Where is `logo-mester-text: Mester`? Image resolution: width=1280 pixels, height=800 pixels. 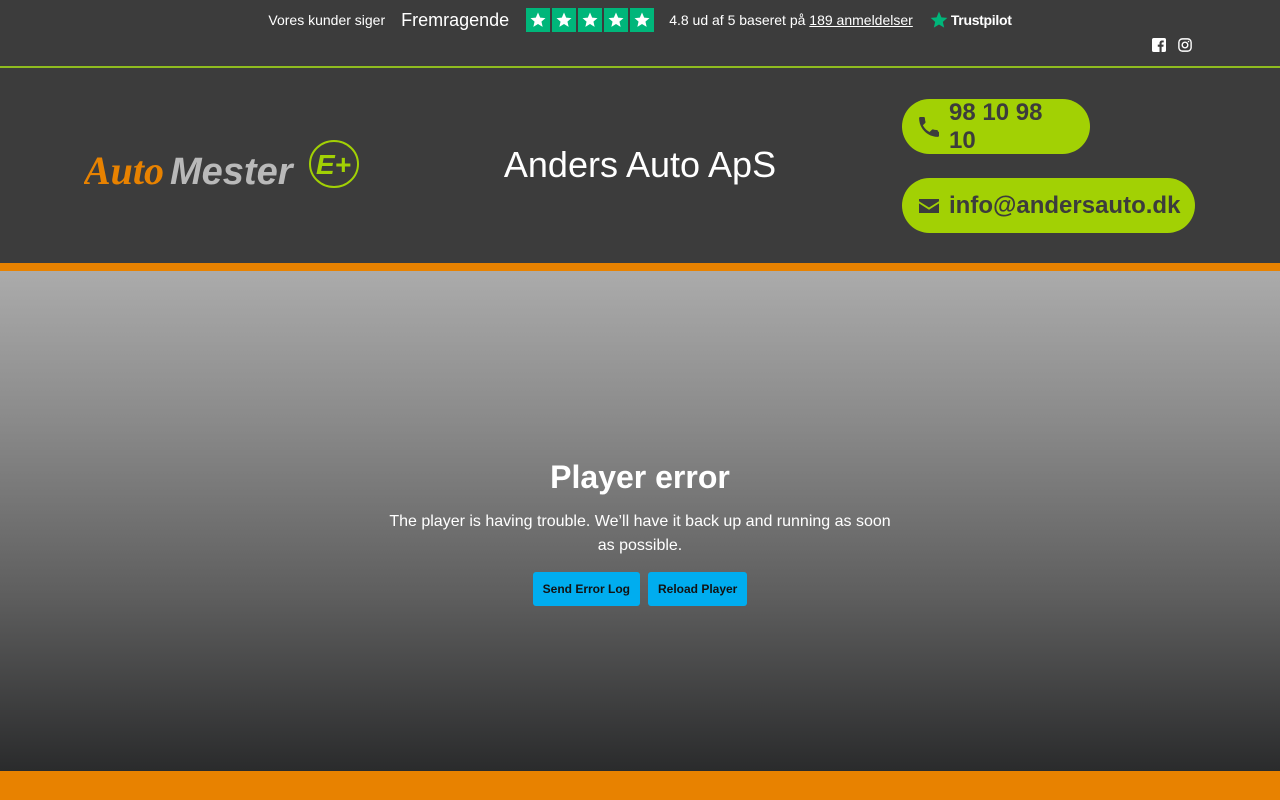
logo-mester-text: Mester is located at coordinates (232, 171).